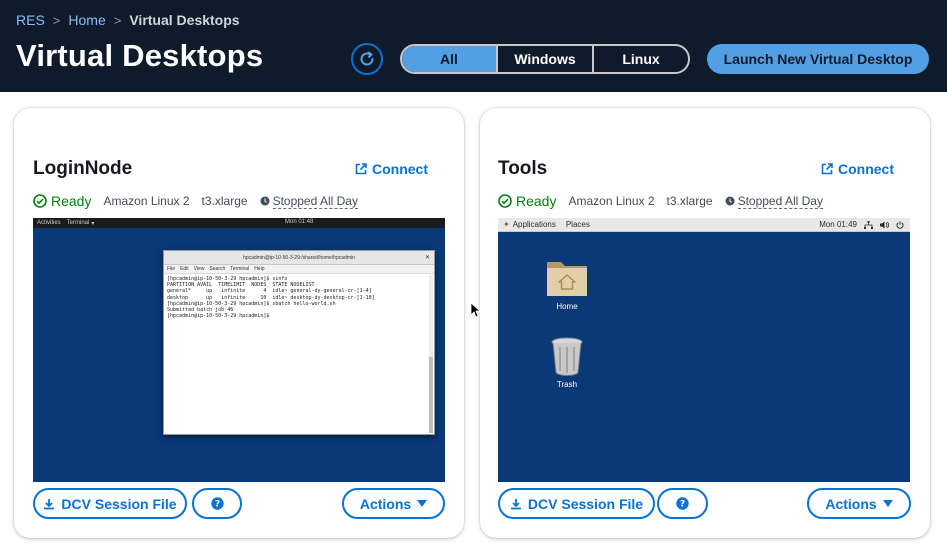  What do you see at coordinates (199, 269) in the screenshot?
I see `terminal-menu-item: View` at bounding box center [199, 269].